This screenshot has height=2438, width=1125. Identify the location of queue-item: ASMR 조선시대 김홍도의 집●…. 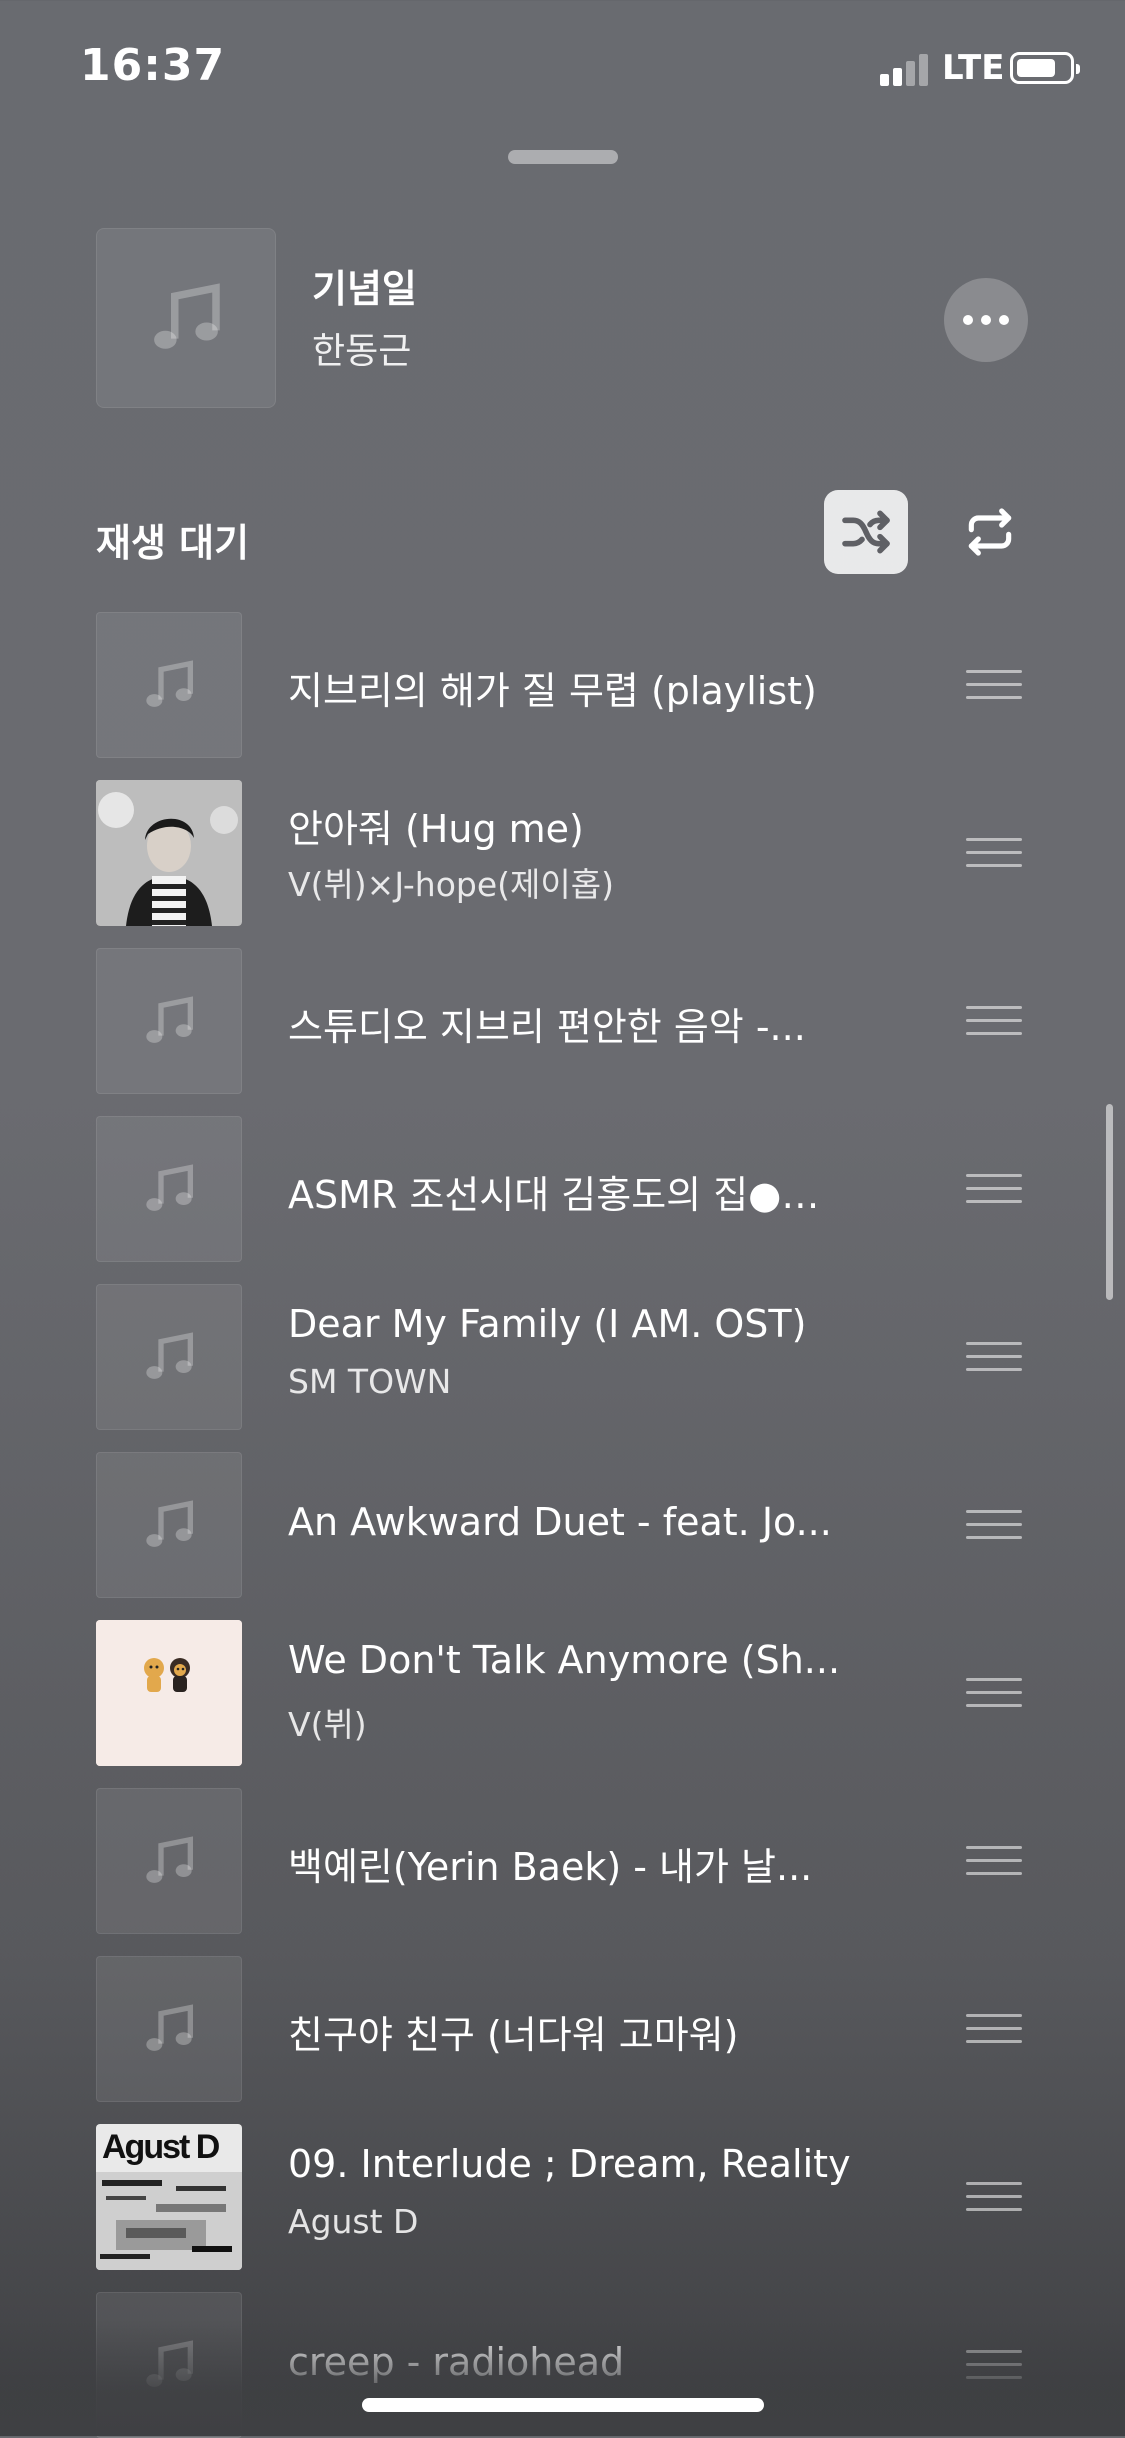
(576, 1189).